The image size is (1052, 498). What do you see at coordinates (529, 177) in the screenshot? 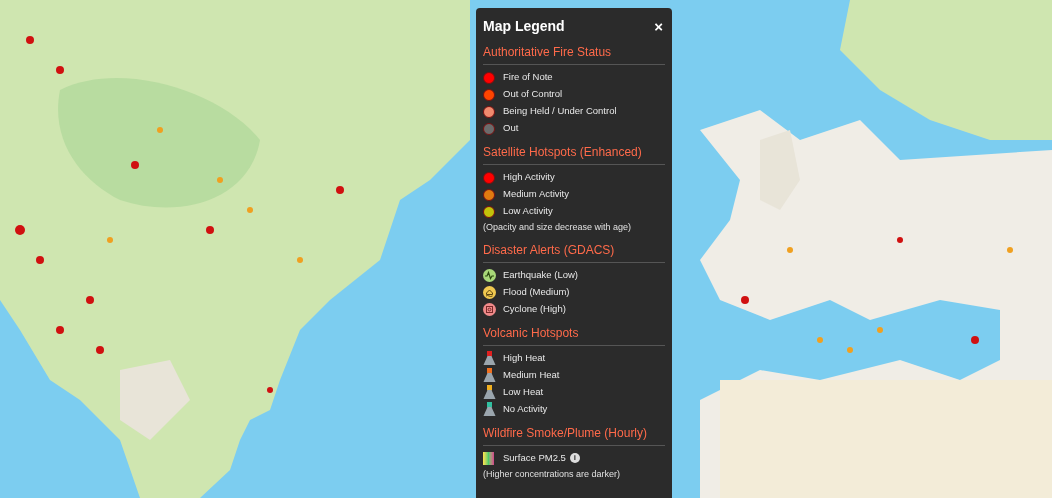
I see `legend-label: High Activity` at bounding box center [529, 177].